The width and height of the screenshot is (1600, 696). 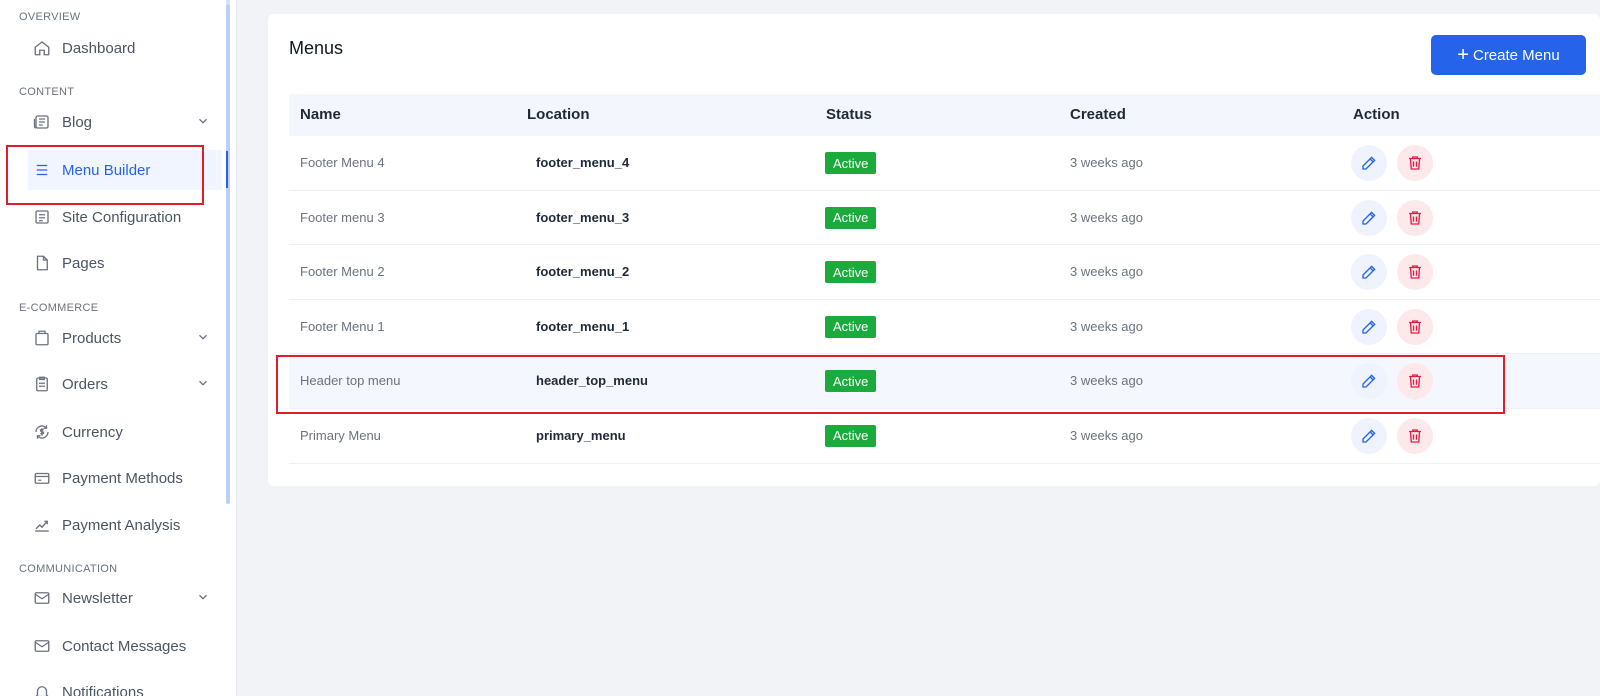 What do you see at coordinates (42, 170) in the screenshot?
I see `menu-lines-icon` at bounding box center [42, 170].